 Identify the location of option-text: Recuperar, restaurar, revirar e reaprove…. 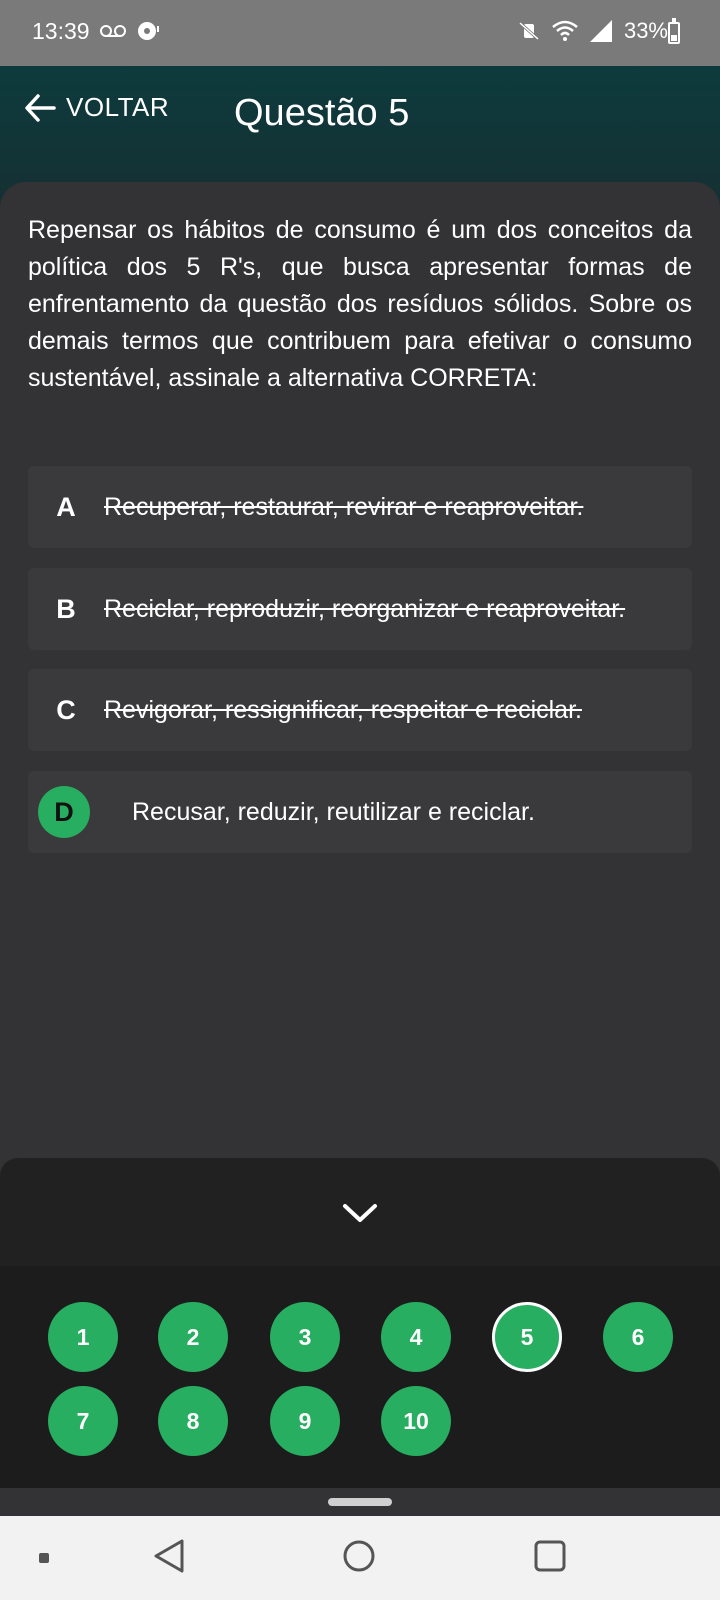
(344, 506).